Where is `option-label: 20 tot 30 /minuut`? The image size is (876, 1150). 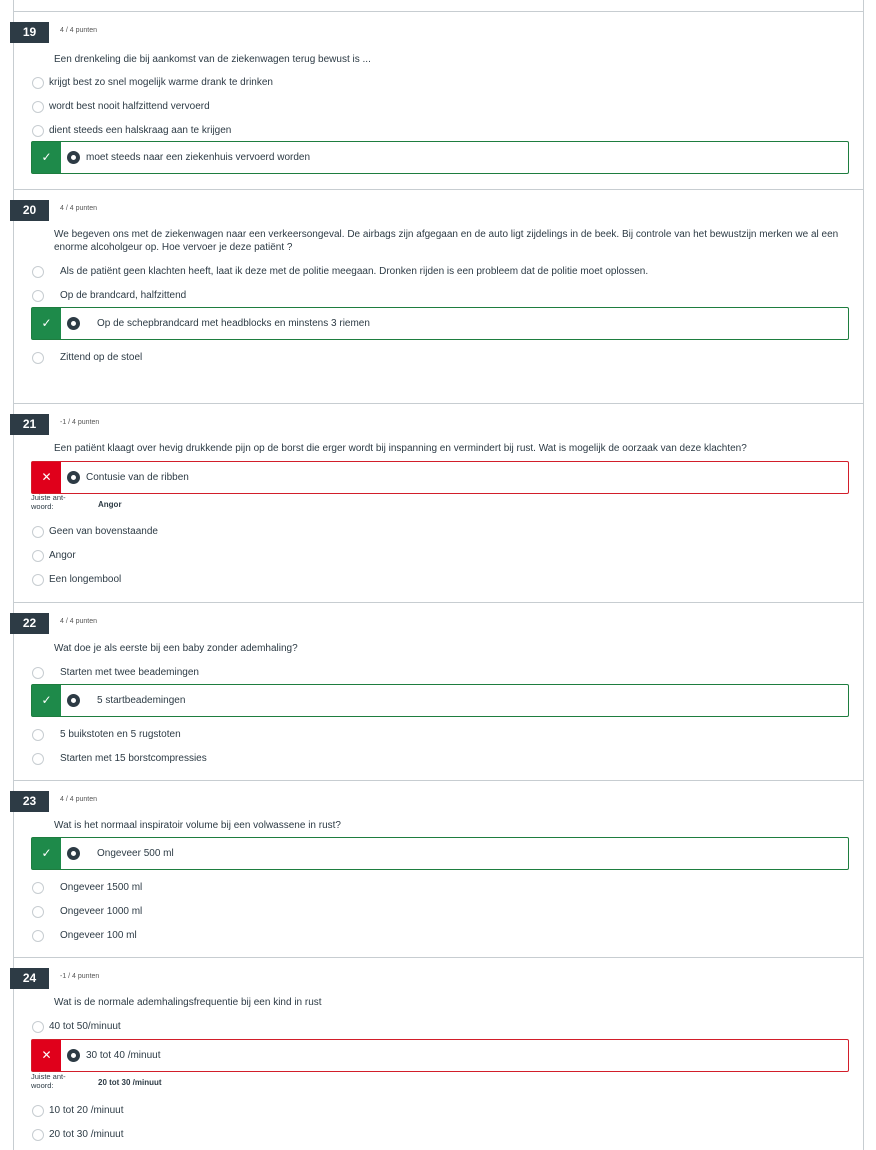 option-label: 20 tot 30 /minuut is located at coordinates (86, 1134).